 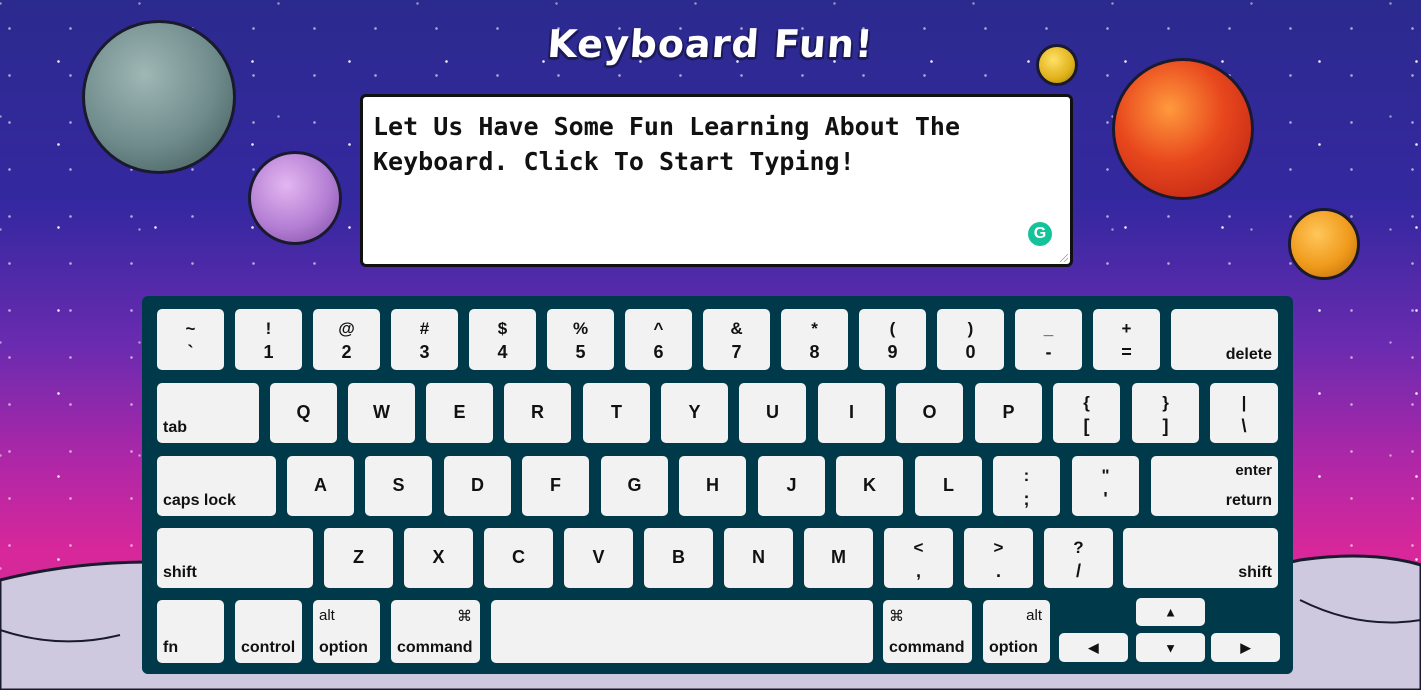 I want to click on key-a: A, so click(x=320, y=486).